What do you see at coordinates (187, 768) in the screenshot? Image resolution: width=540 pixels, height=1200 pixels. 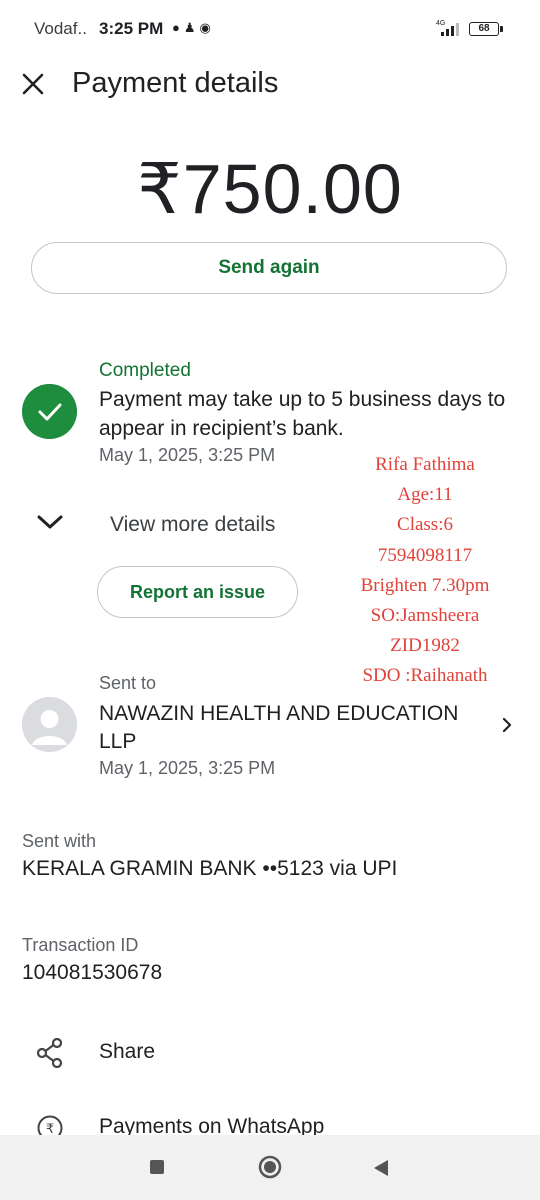 I see `recipient-date: May 1, 2025, 3:25 PM` at bounding box center [187, 768].